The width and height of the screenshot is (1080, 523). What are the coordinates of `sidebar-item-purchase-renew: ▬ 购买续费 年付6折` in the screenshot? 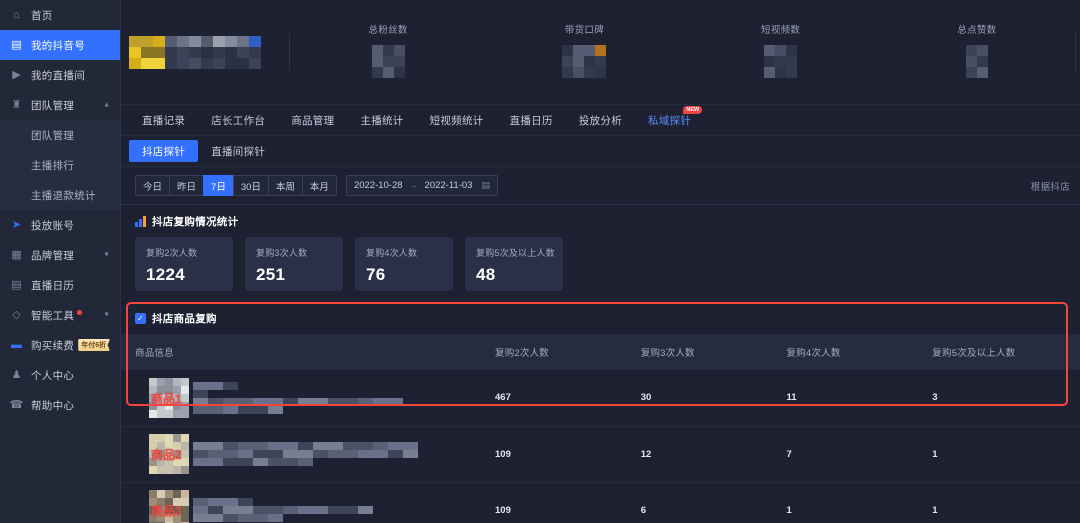 It's located at (60, 345).